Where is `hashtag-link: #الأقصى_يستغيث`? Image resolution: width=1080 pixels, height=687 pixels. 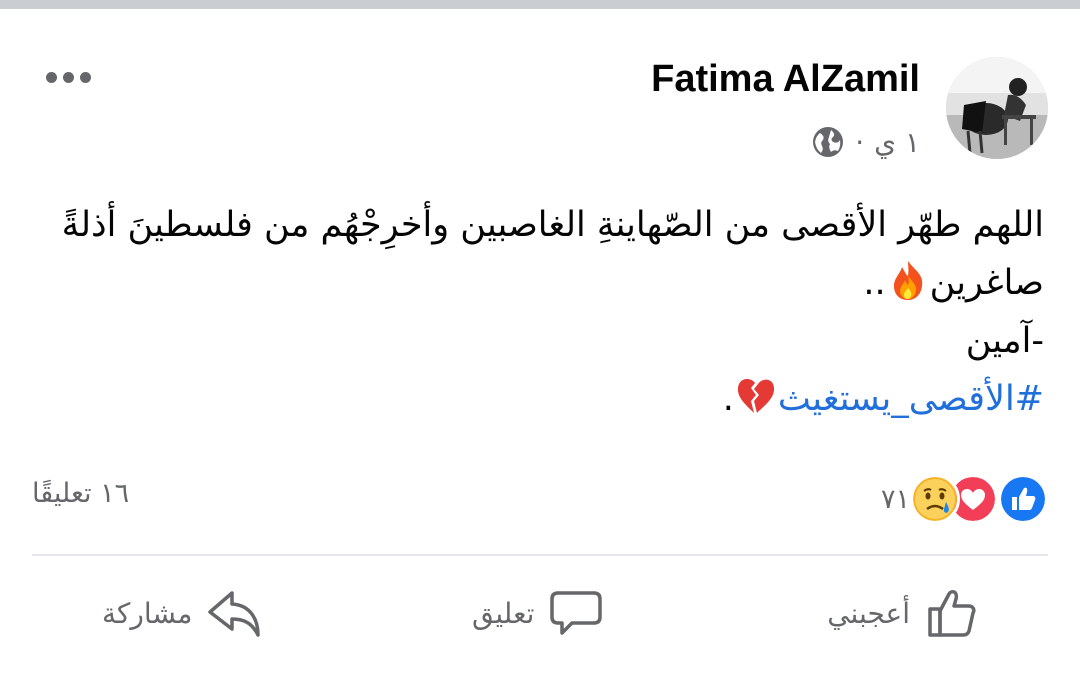
hashtag-link: #الأقصى_يستغيث is located at coordinates (911, 399).